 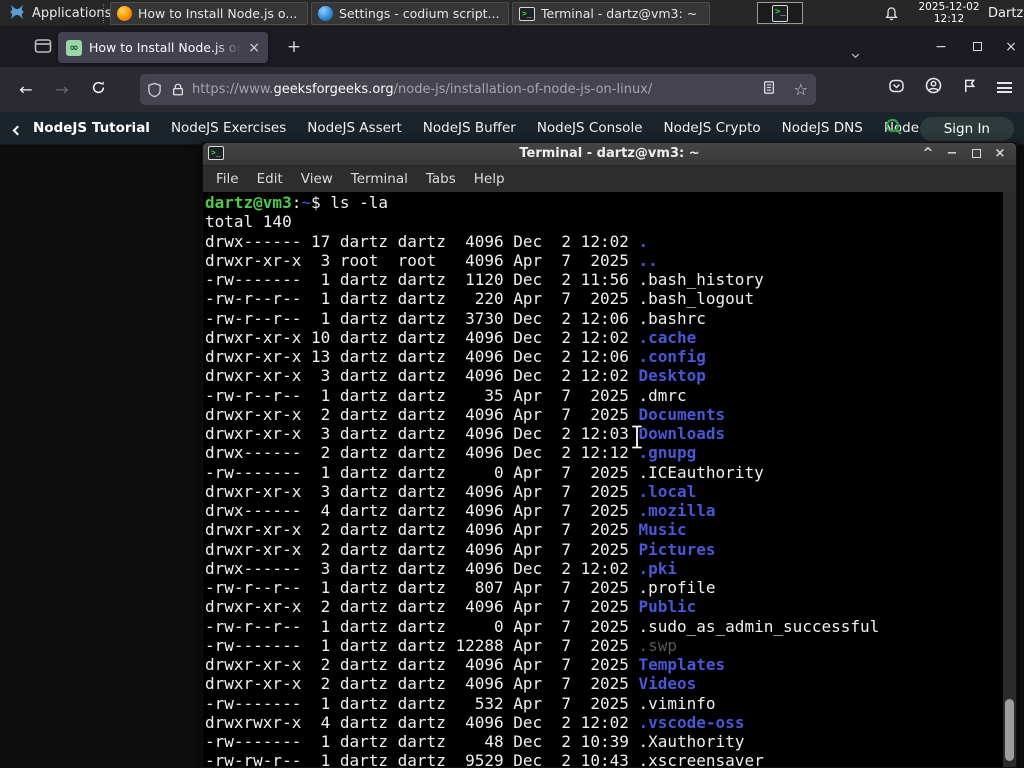 What do you see at coordinates (254, 48) in the screenshot?
I see `tab-close-icon: ×` at bounding box center [254, 48].